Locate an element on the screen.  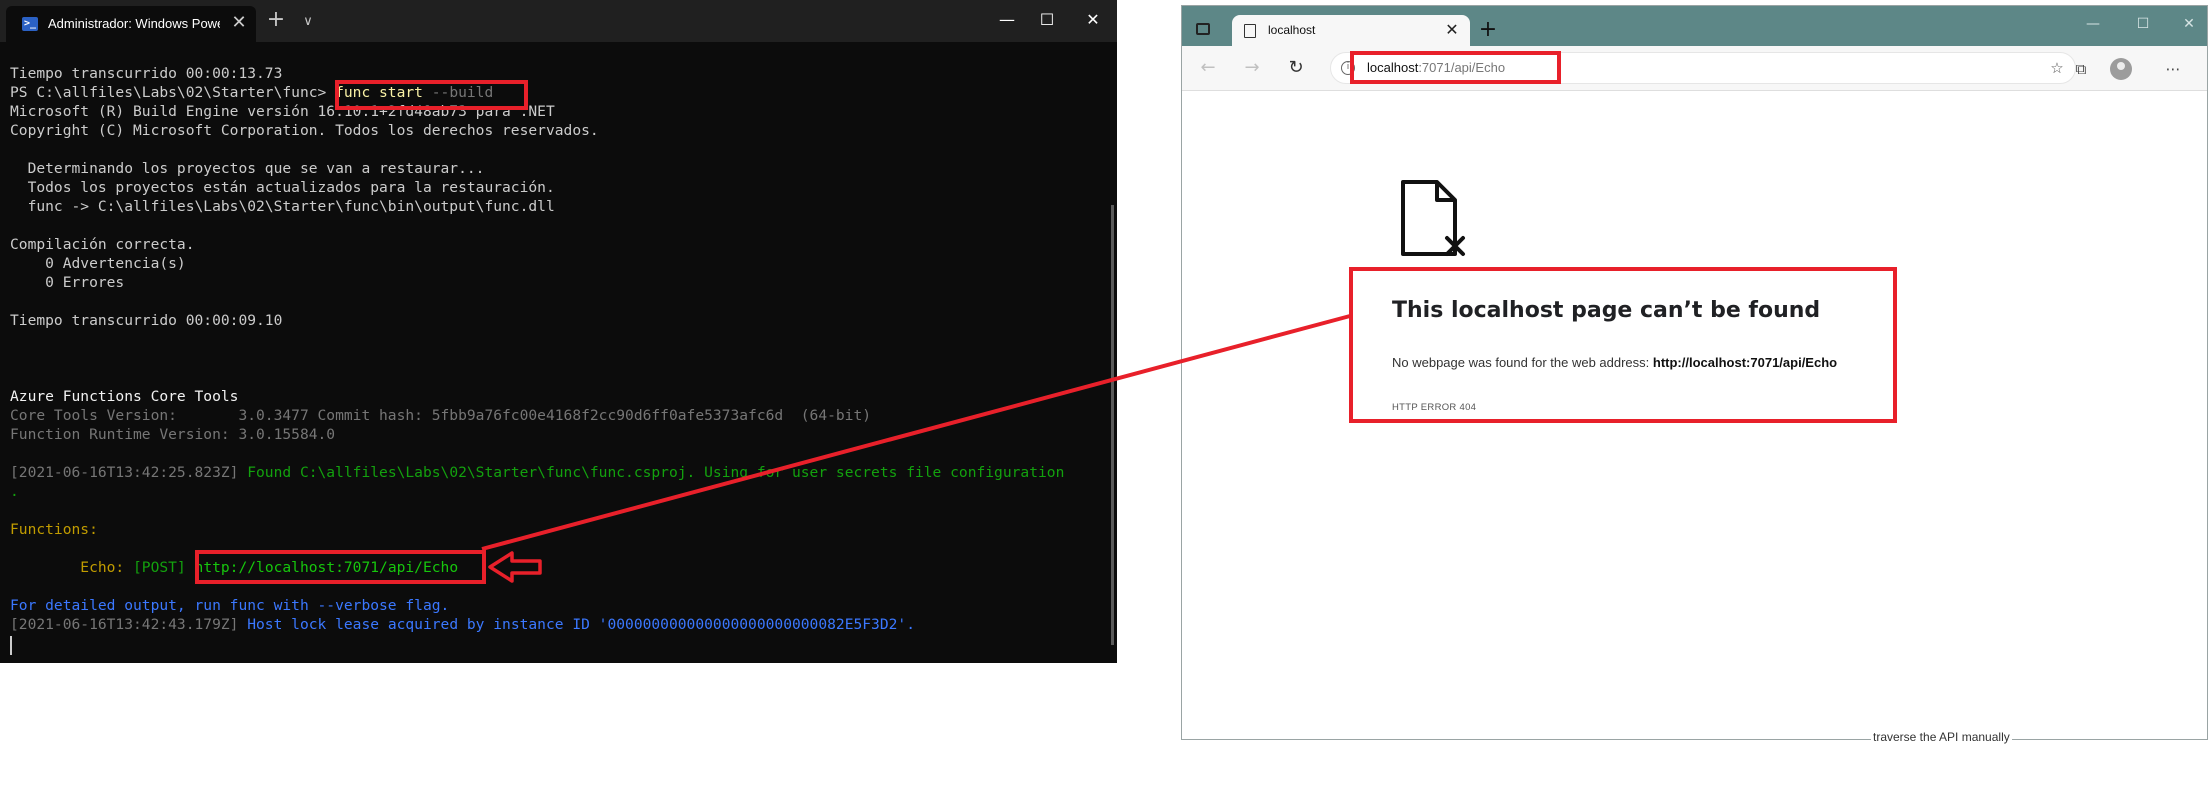
terminal-line: Azure Functions Core Tools is located at coordinates (124, 396).